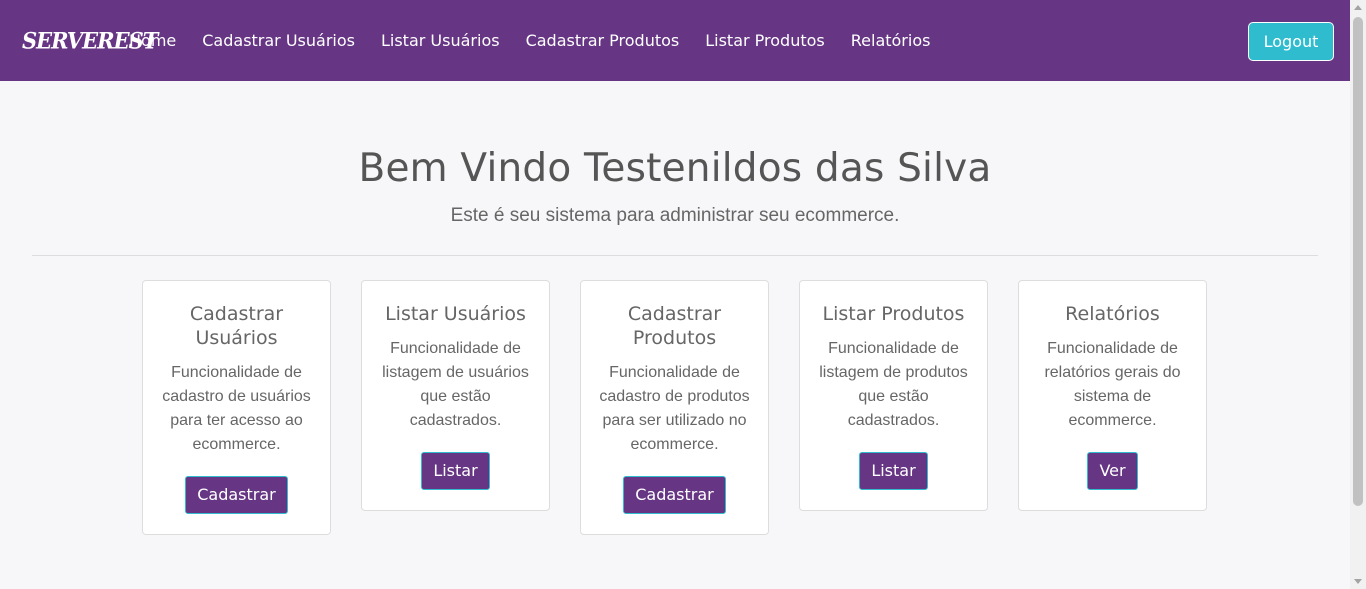  I want to click on nav-link-listar-produtos: Listar Produtos, so click(765, 40).